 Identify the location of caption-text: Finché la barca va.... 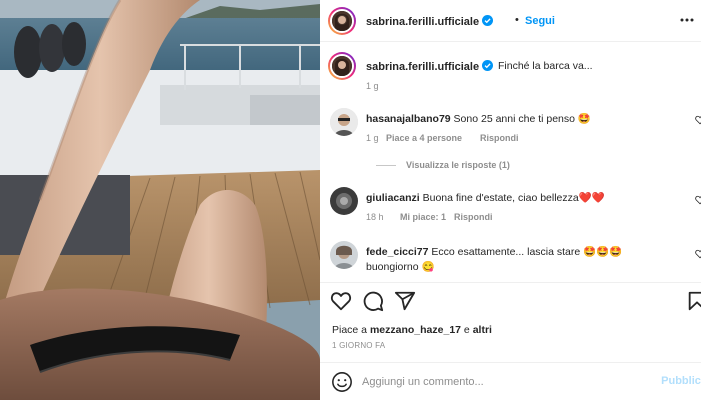
(545, 66).